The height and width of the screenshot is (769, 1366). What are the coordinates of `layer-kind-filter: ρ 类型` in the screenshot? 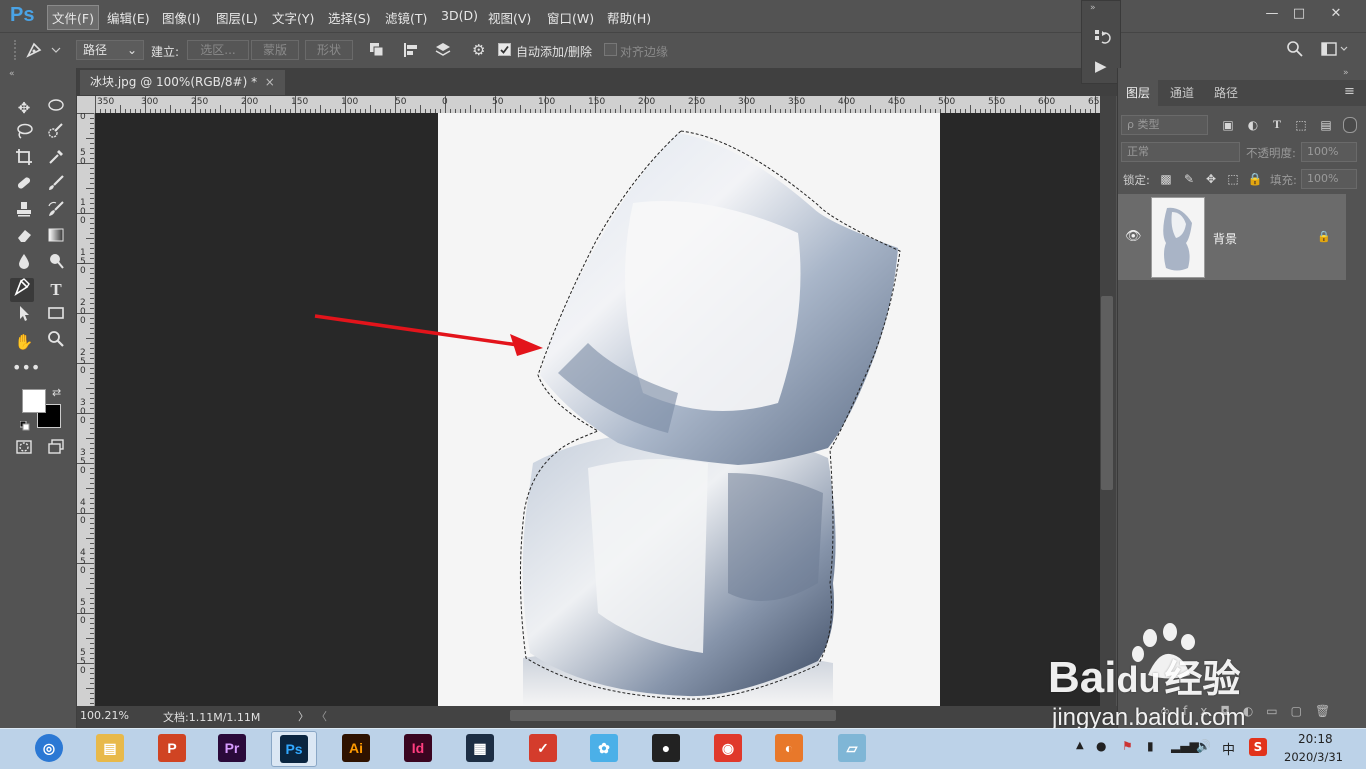 It's located at (1164, 125).